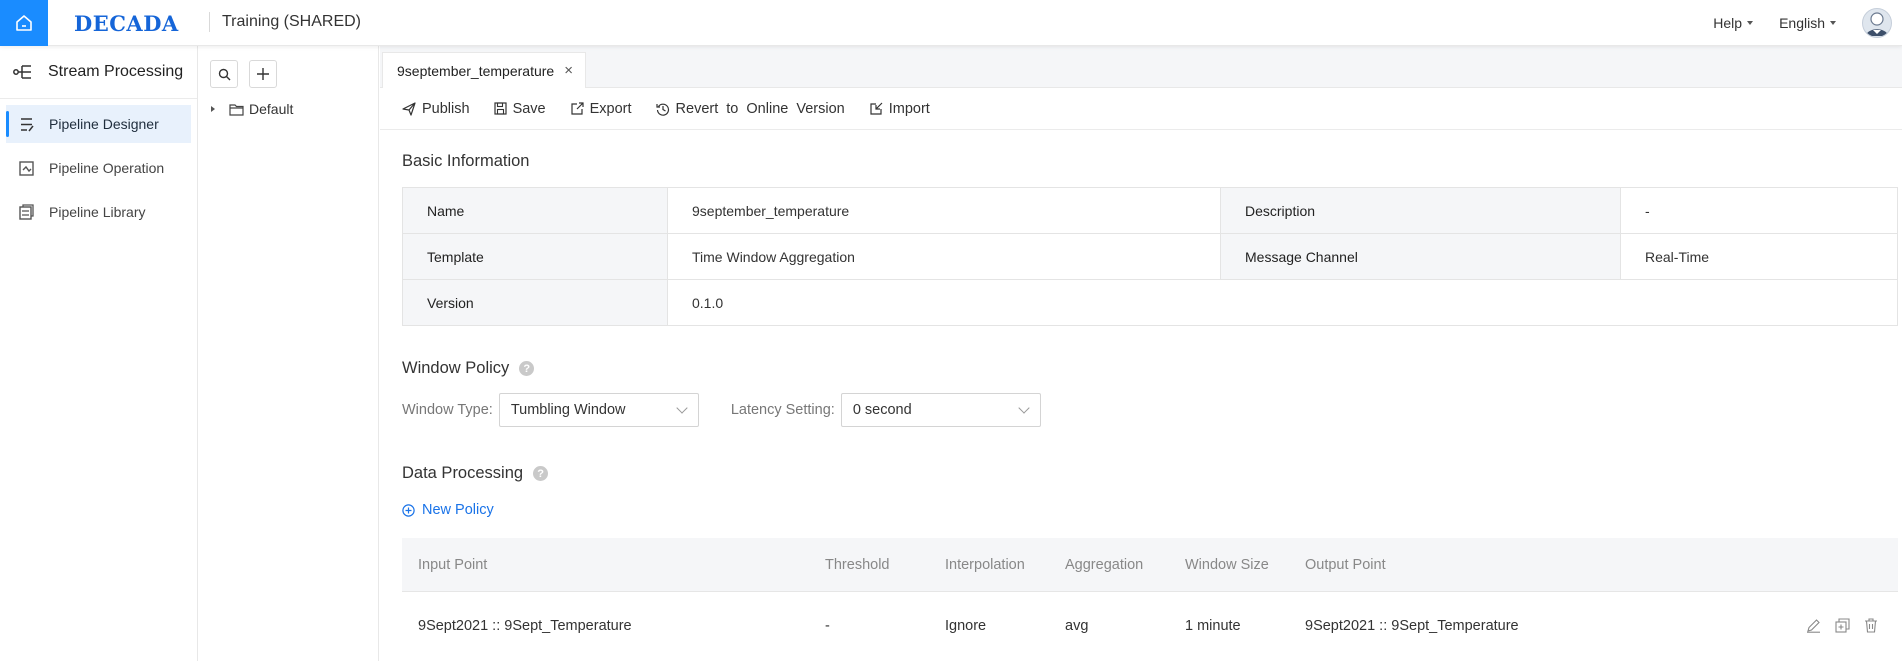 Image resolution: width=1902 pixels, height=661 pixels. I want to click on import-button: Import, so click(899, 109).